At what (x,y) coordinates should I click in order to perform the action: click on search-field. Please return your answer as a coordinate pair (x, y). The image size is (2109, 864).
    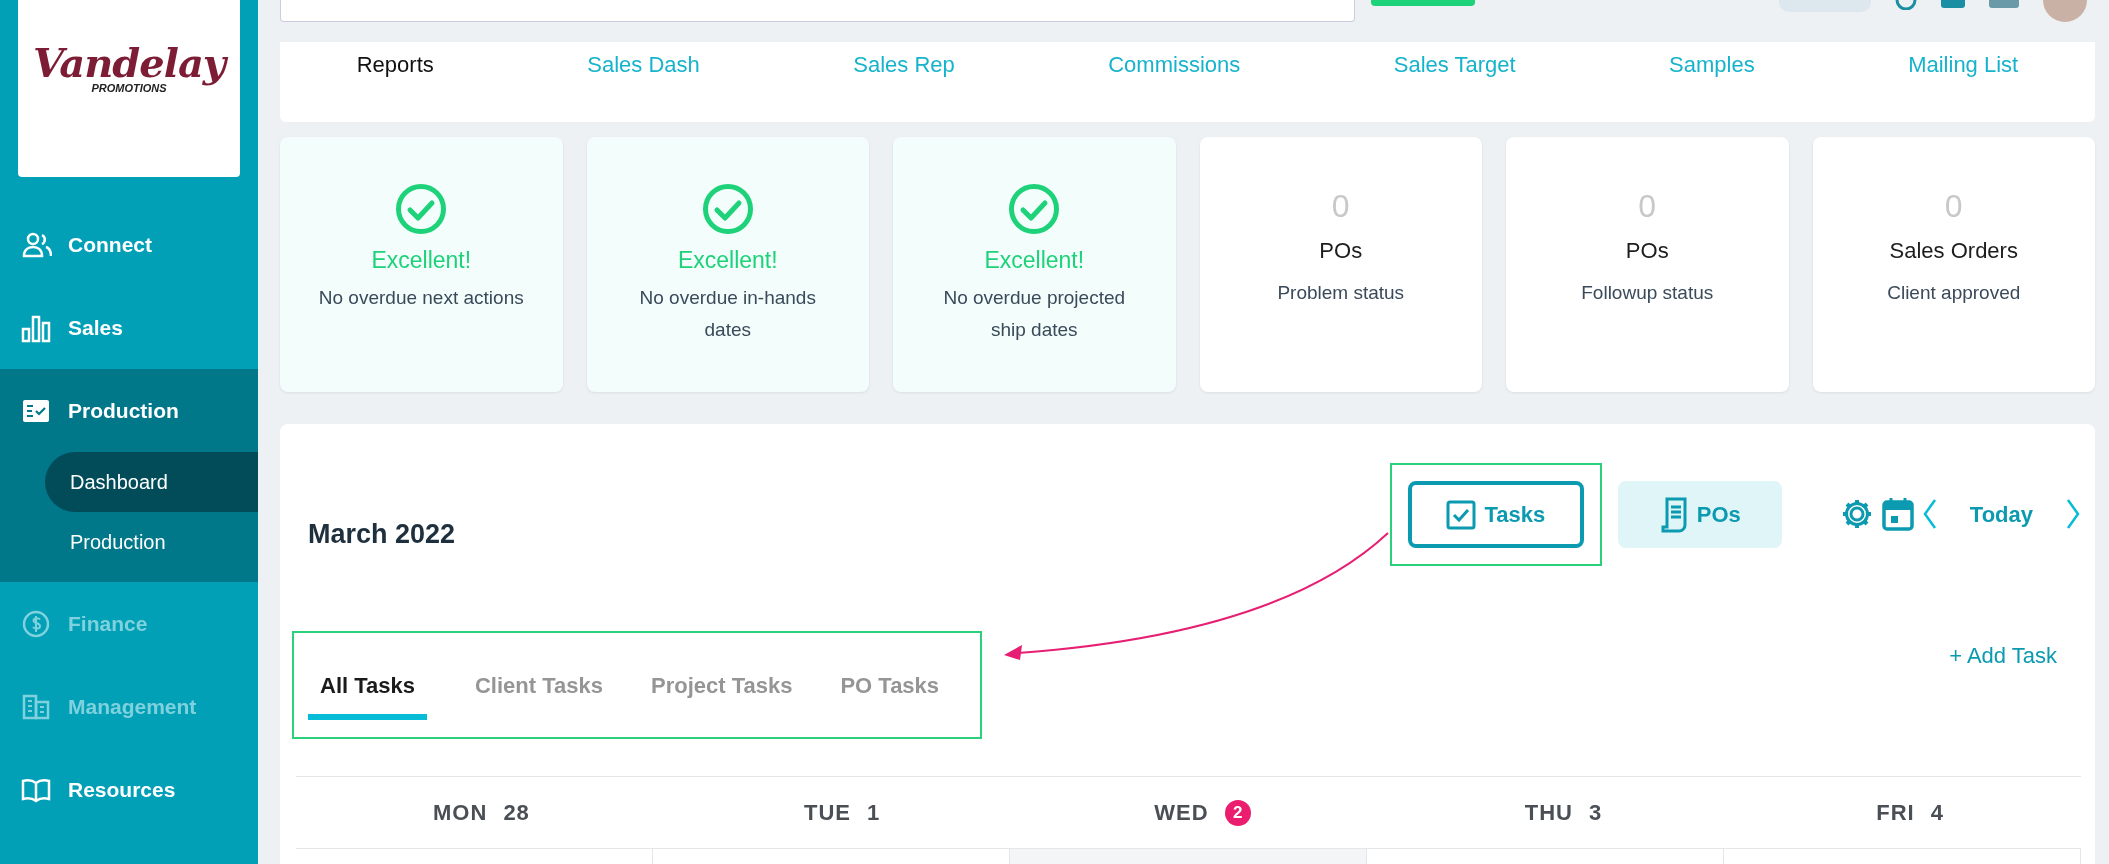
    Looking at the image, I should click on (817, 11).